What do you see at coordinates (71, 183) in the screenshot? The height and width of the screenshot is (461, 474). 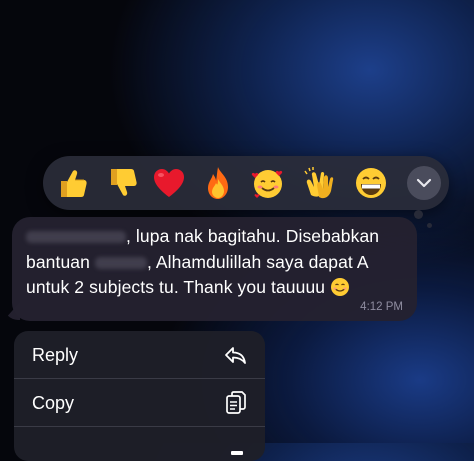 I see `thumbs-up-icon` at bounding box center [71, 183].